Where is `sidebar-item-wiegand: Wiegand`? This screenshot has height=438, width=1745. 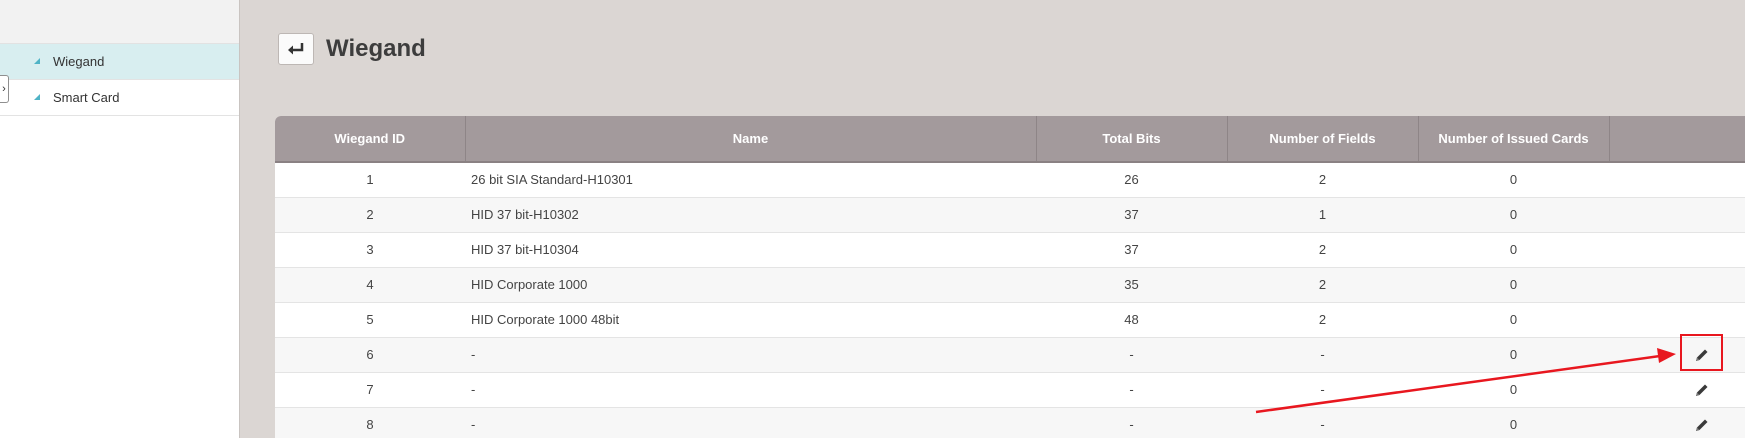
sidebar-item-wiegand: Wiegand is located at coordinates (119, 62).